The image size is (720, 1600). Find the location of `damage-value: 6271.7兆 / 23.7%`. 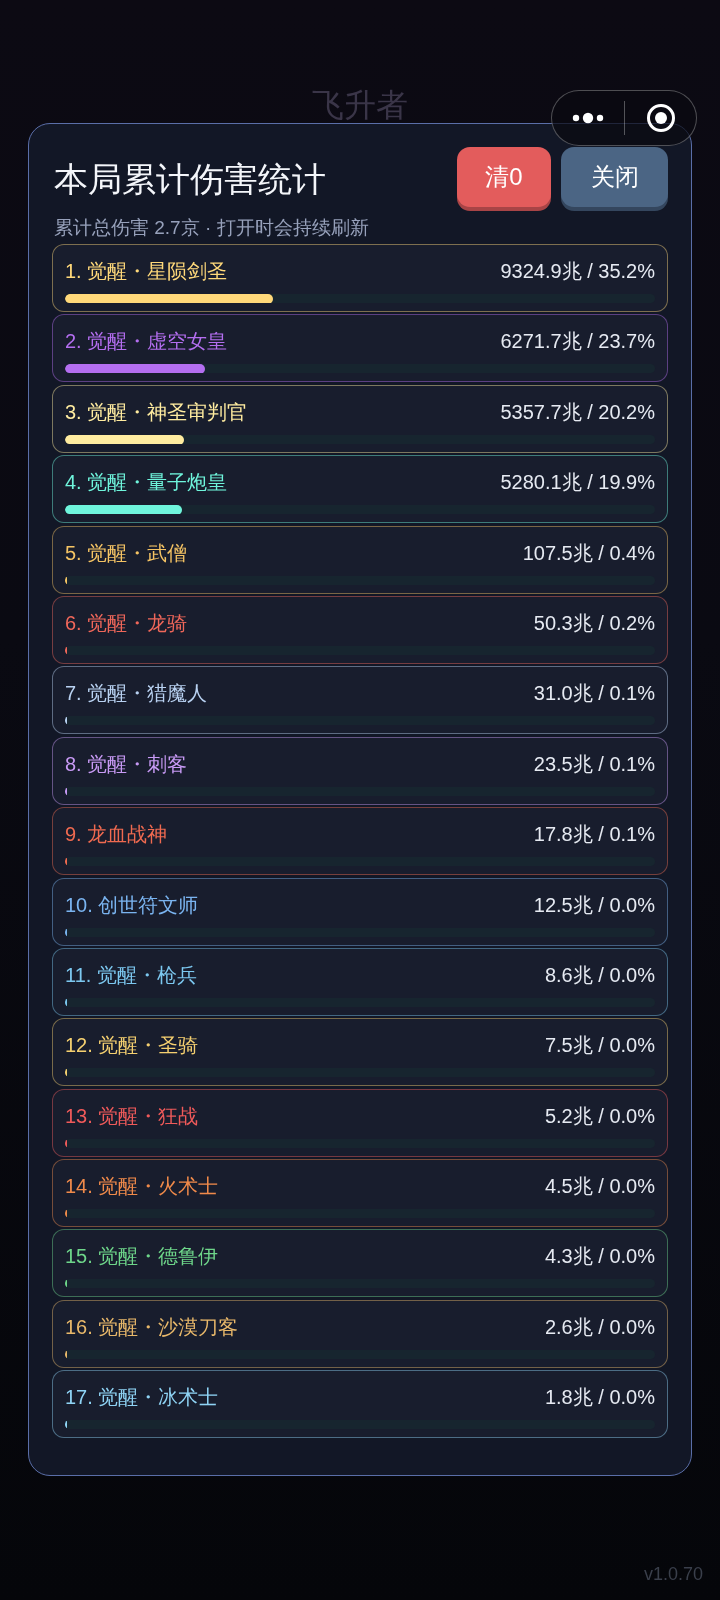

damage-value: 6271.7兆 / 23.7% is located at coordinates (577, 342).